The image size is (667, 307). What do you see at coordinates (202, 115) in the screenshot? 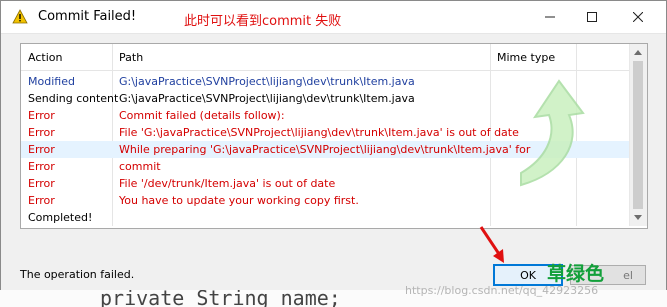
I see `row-path: Commit failed (details follow):` at bounding box center [202, 115].